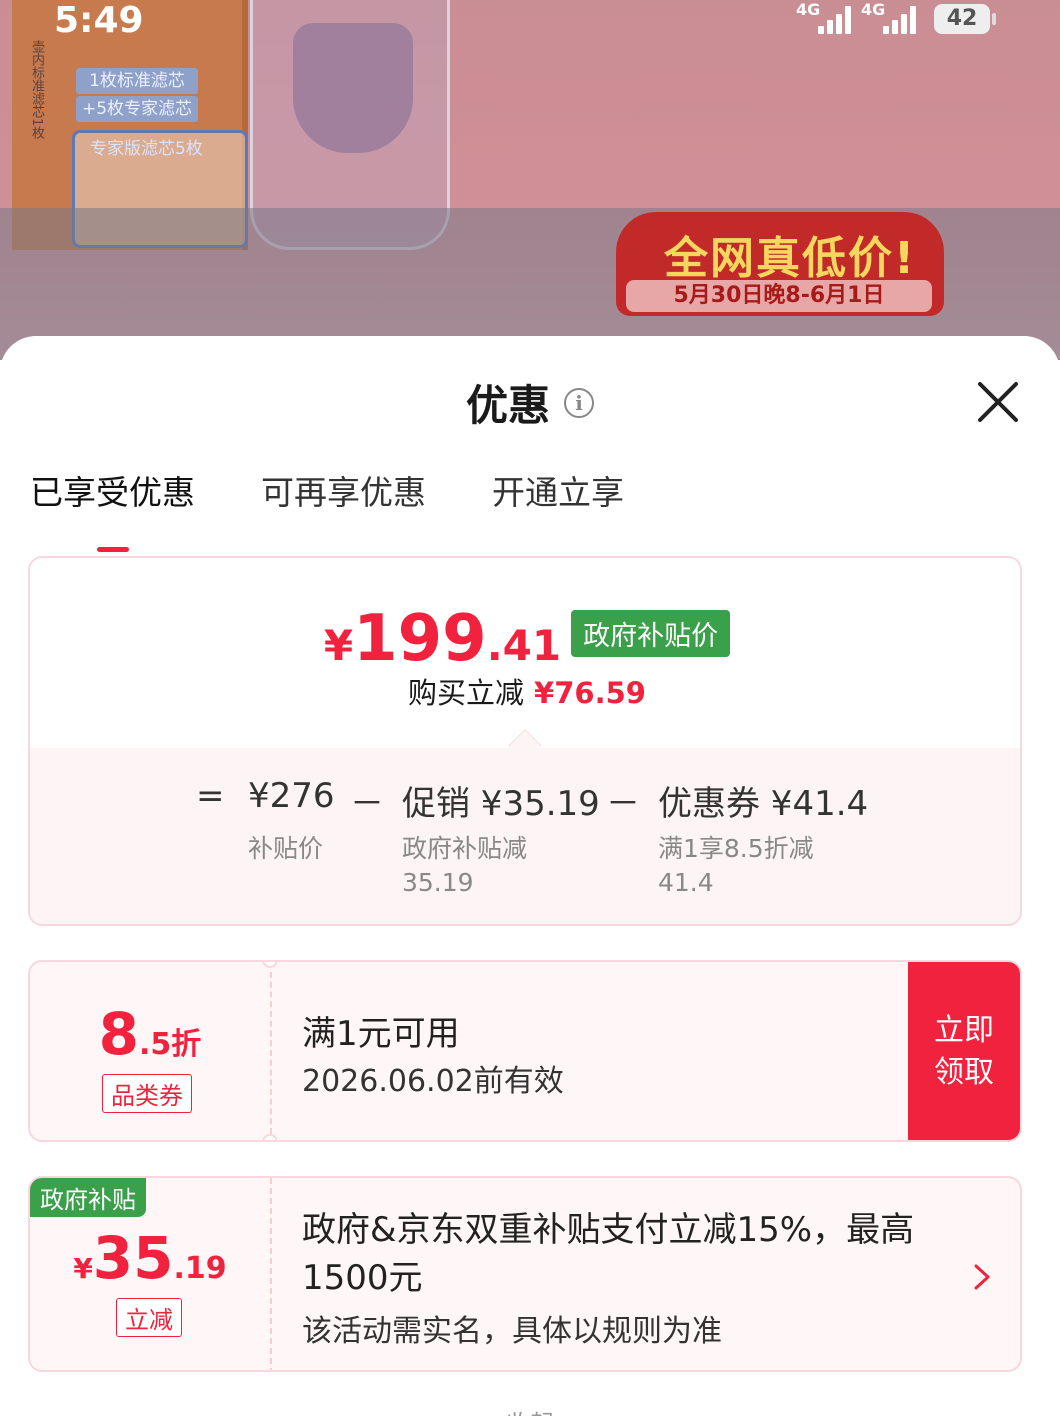 This screenshot has height=1416, width=1060. What do you see at coordinates (119, 1034) in the screenshot?
I see `coupon-value-integer: 8` at bounding box center [119, 1034].